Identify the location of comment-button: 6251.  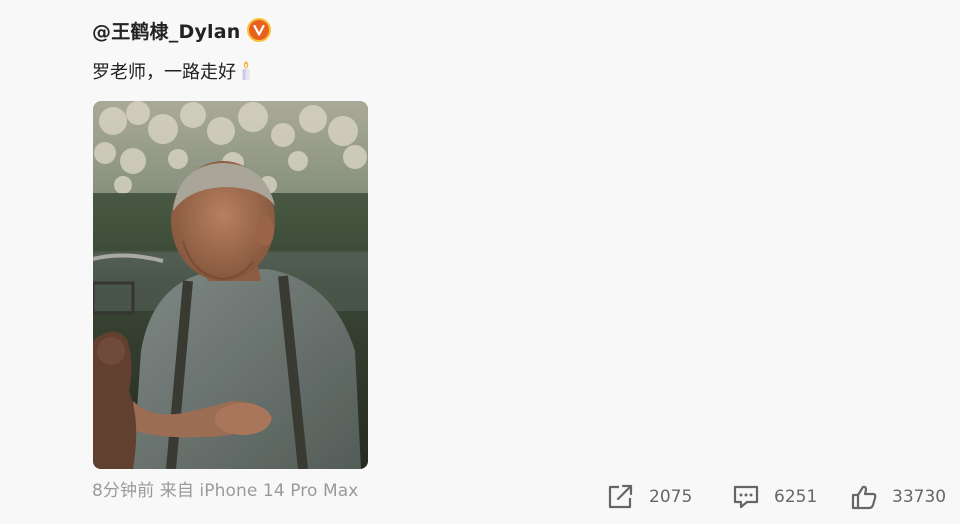
(774, 497).